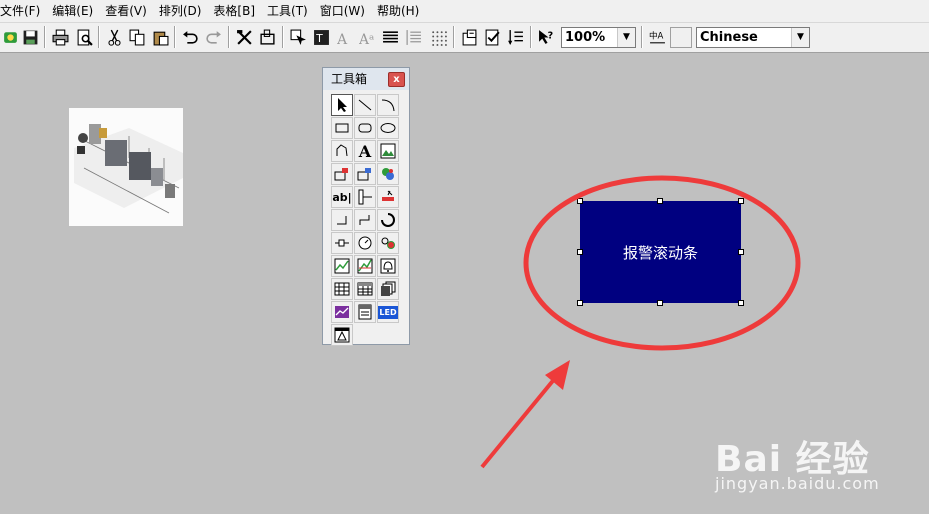 The image size is (929, 514). Describe the element at coordinates (413, 37) in the screenshot. I see `list-icon` at that location.